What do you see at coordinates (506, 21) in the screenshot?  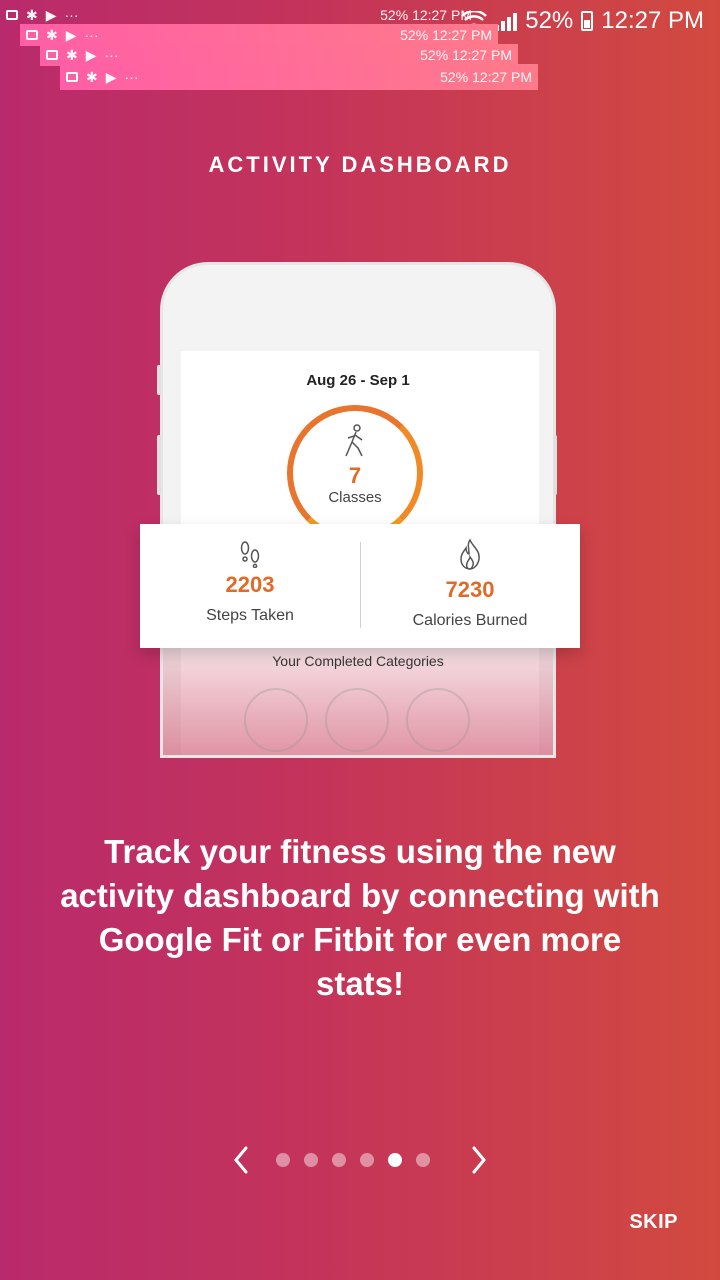 I see `signal-icon` at bounding box center [506, 21].